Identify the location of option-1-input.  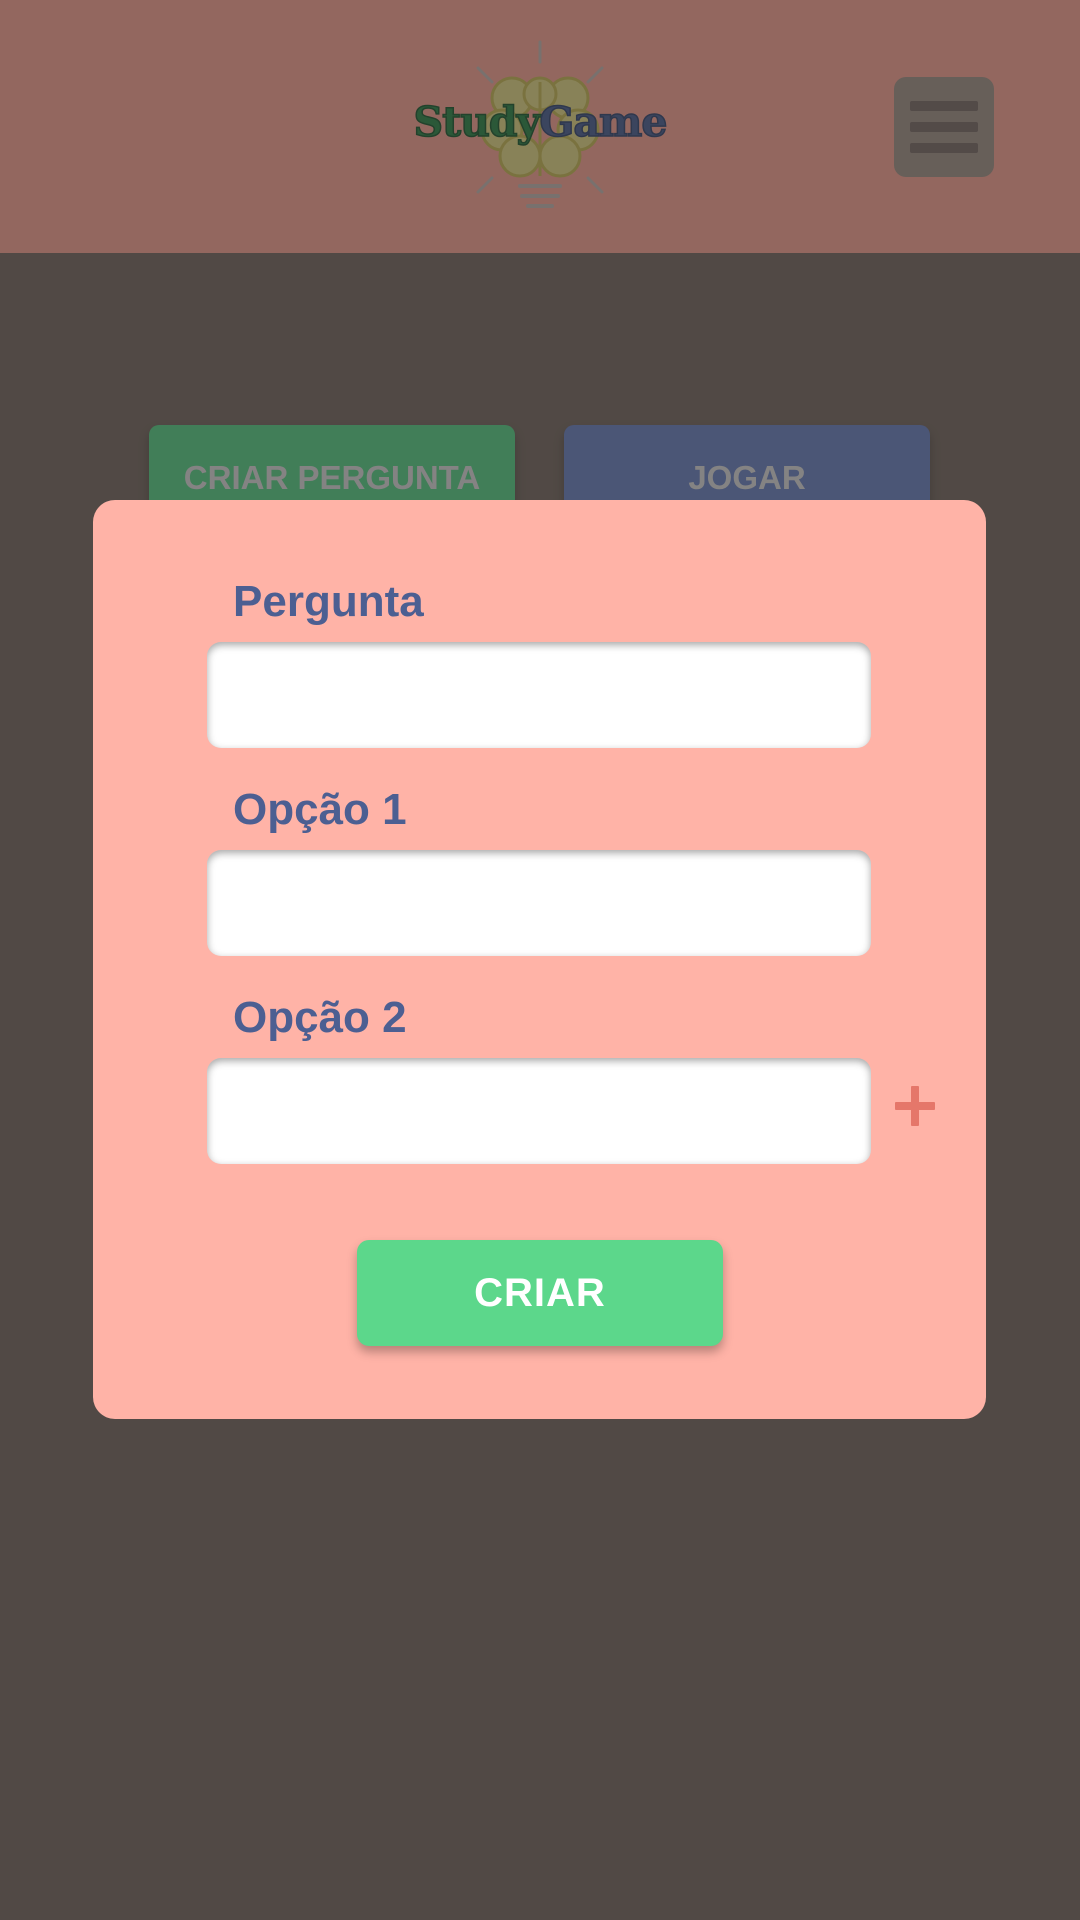
(539, 903).